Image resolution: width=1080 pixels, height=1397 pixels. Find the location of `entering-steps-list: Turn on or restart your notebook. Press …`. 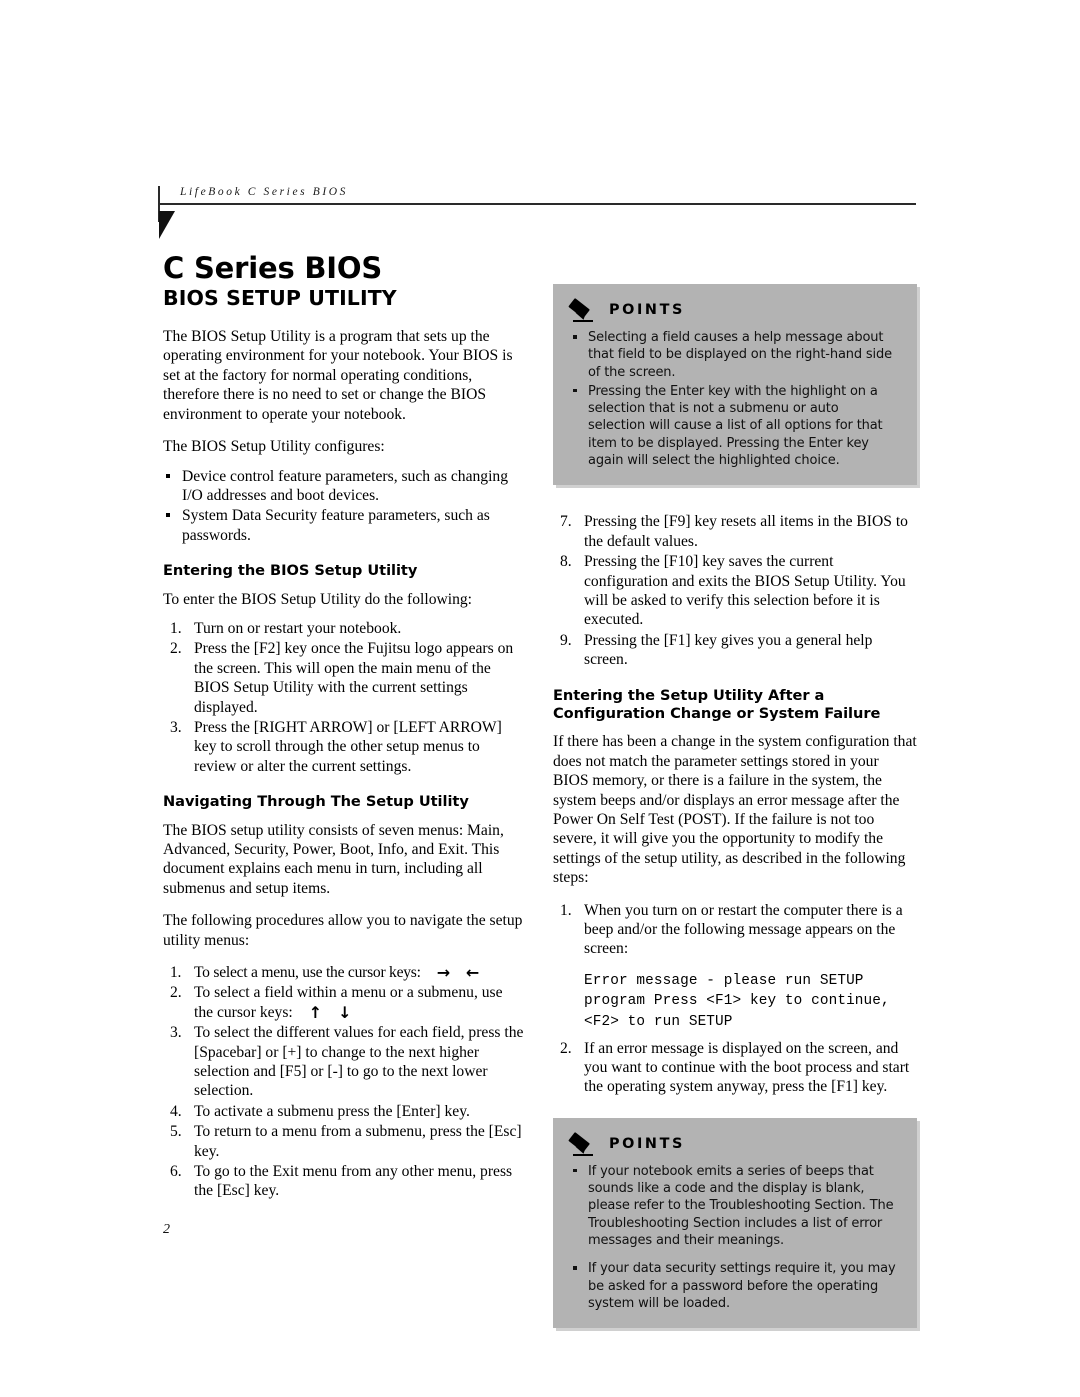

entering-steps-list: Turn on or restart your notebook. Press … is located at coordinates (344, 697).